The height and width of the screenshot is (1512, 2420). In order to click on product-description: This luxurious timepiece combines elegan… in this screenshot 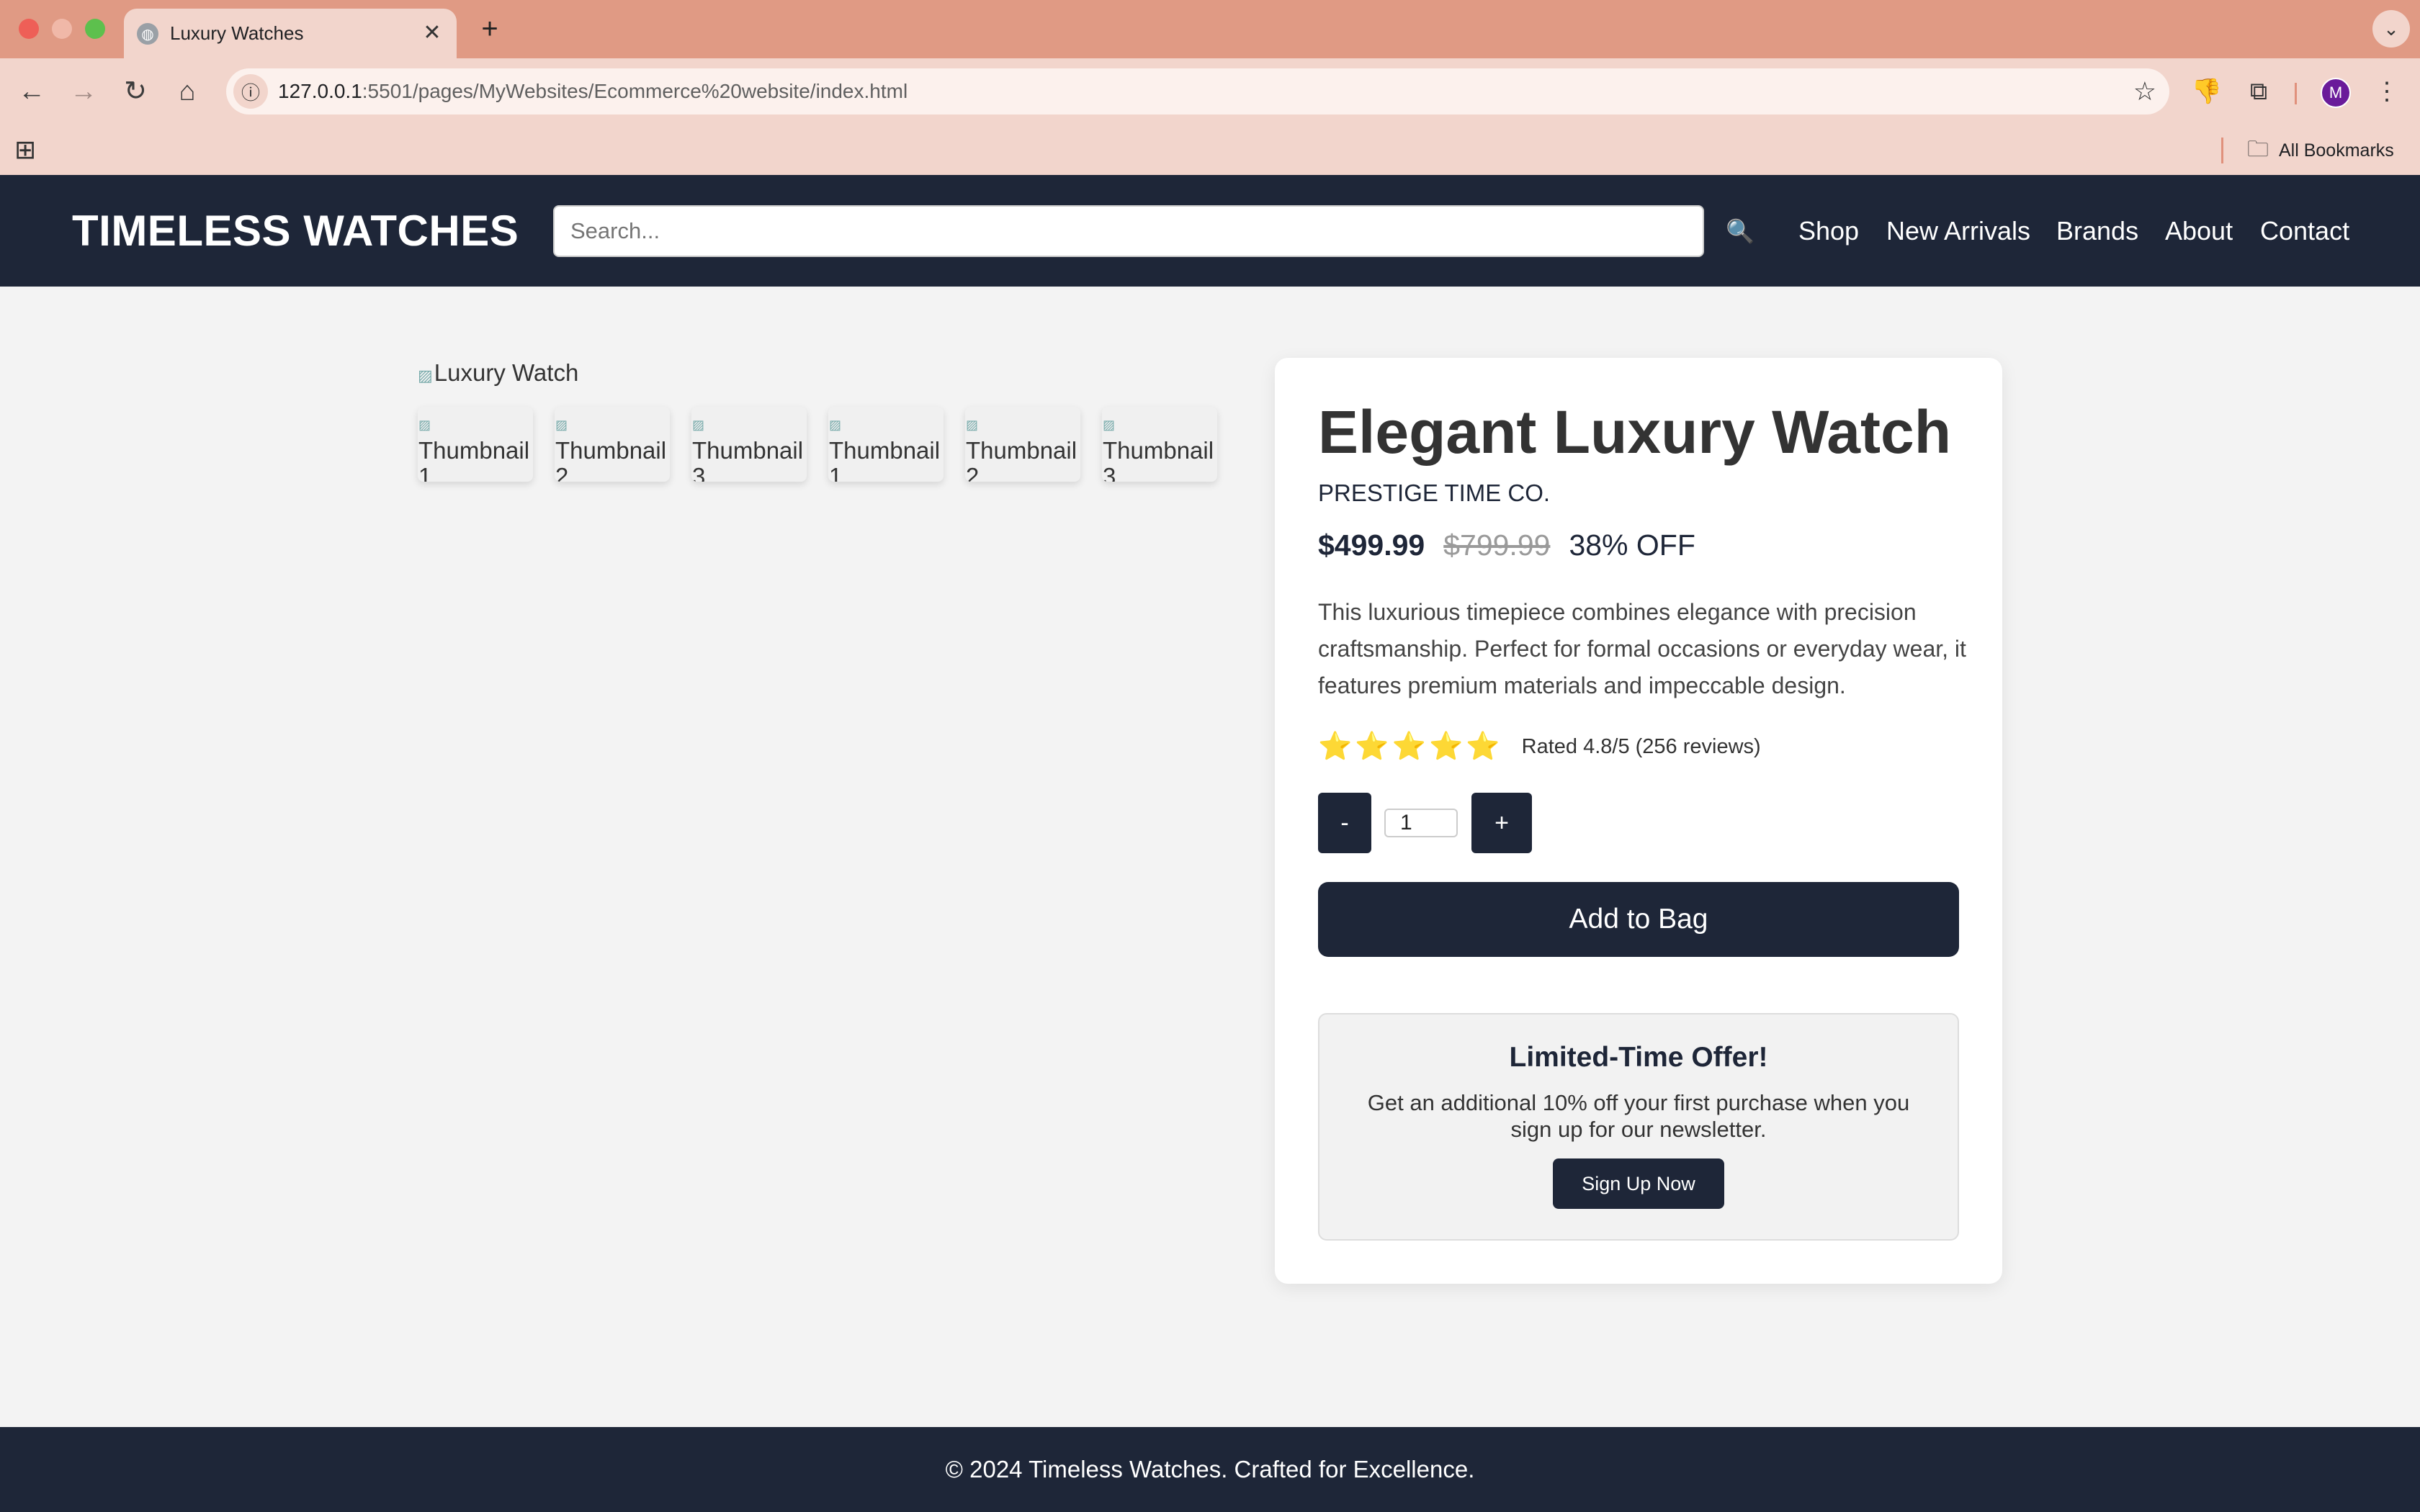, I will do `click(1642, 648)`.